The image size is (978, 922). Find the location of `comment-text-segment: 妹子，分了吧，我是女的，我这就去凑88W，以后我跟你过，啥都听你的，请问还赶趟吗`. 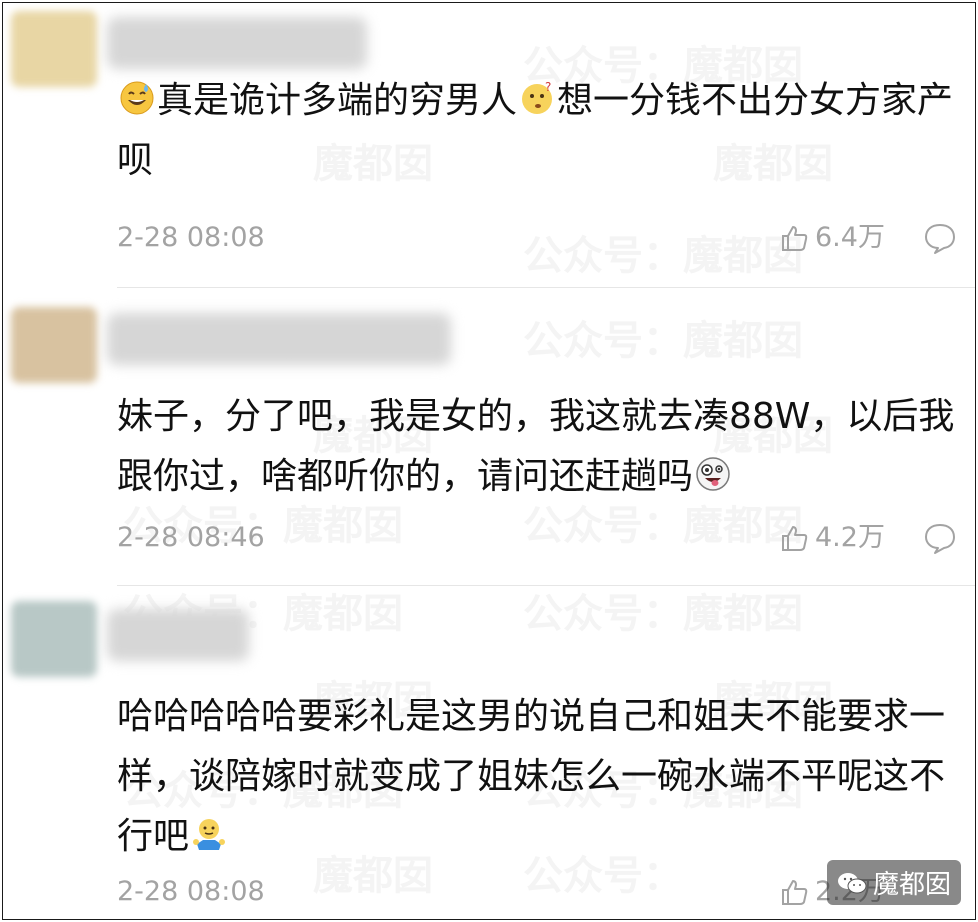

comment-text-segment: 妹子，分了吧，我是女的，我这就去凑88W，以后我跟你过，啥都听你的，请问还赶趟吗 is located at coordinates (536, 446).